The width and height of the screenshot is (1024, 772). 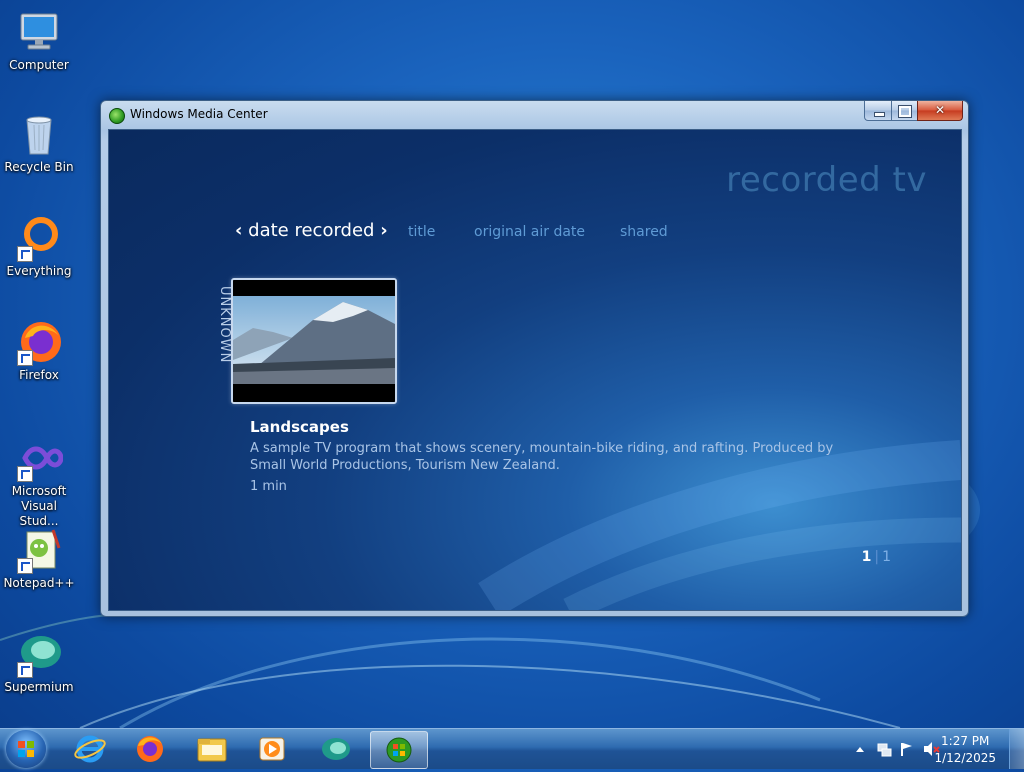 I want to click on close-button: ✕, so click(x=940, y=111).